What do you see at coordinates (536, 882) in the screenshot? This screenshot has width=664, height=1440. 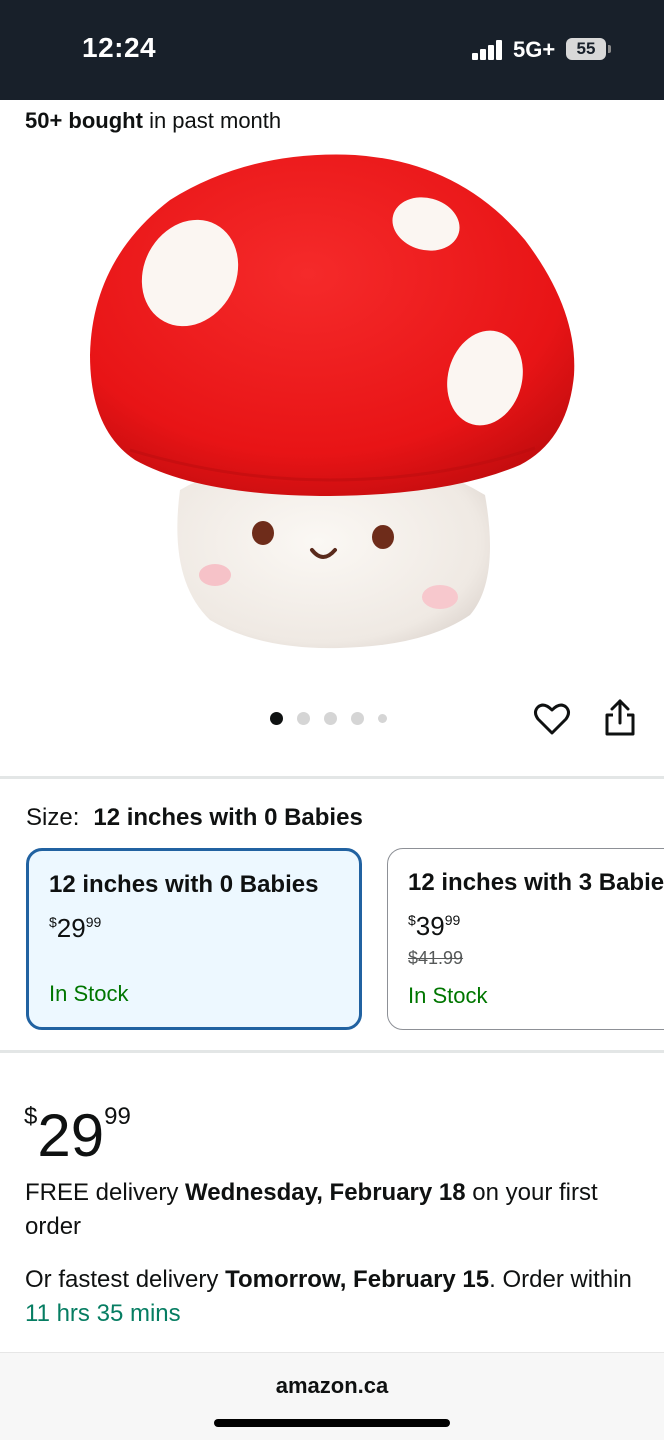 I see `option-title: 12 inches with 3 Babies` at bounding box center [536, 882].